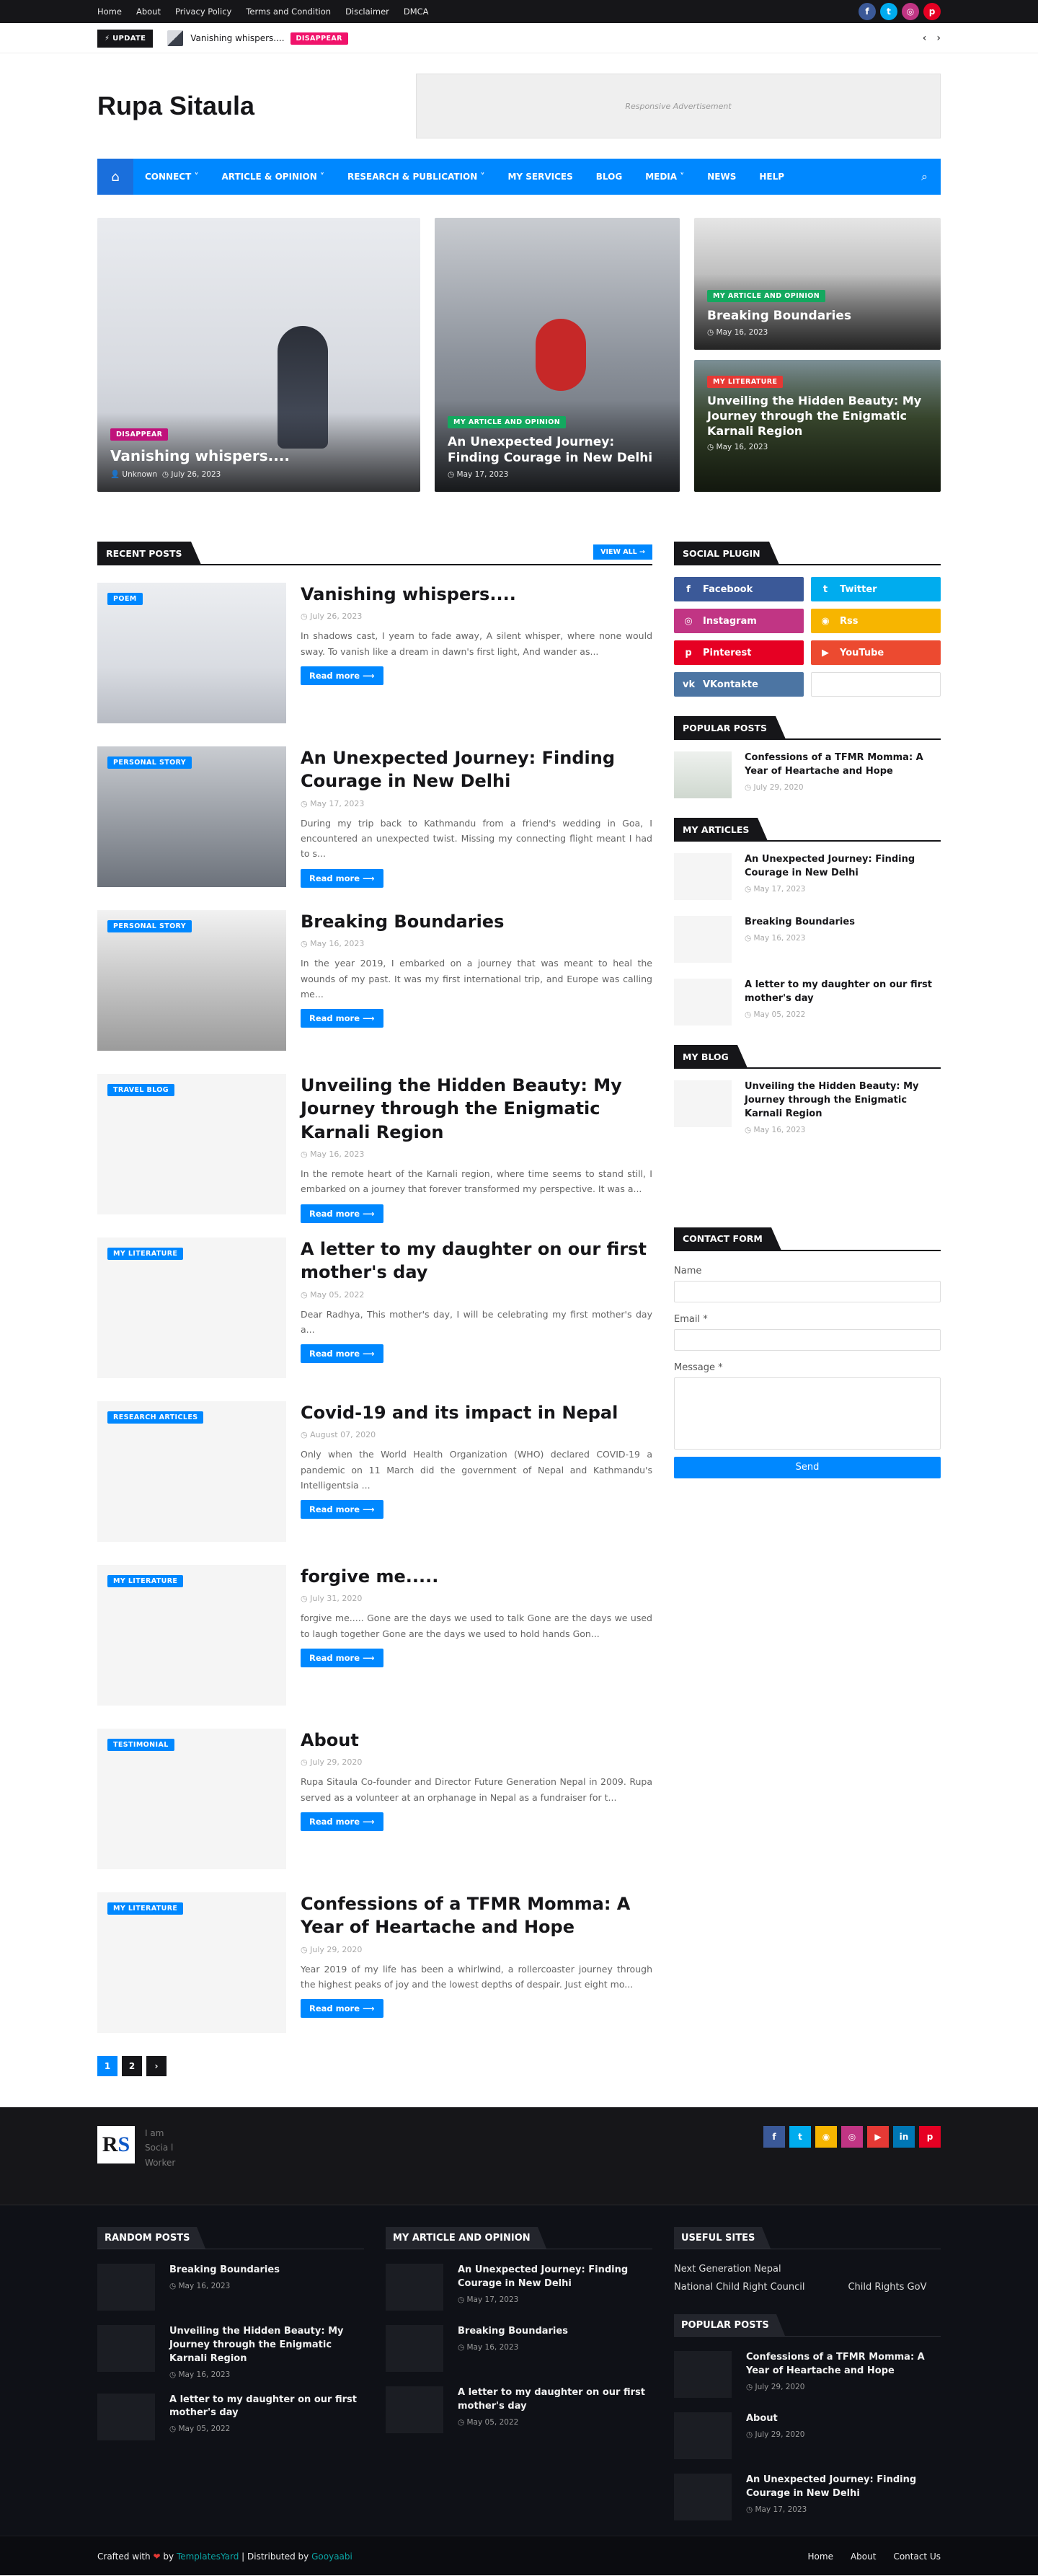  I want to click on social-button-pinterest: p Pinterest, so click(739, 652).